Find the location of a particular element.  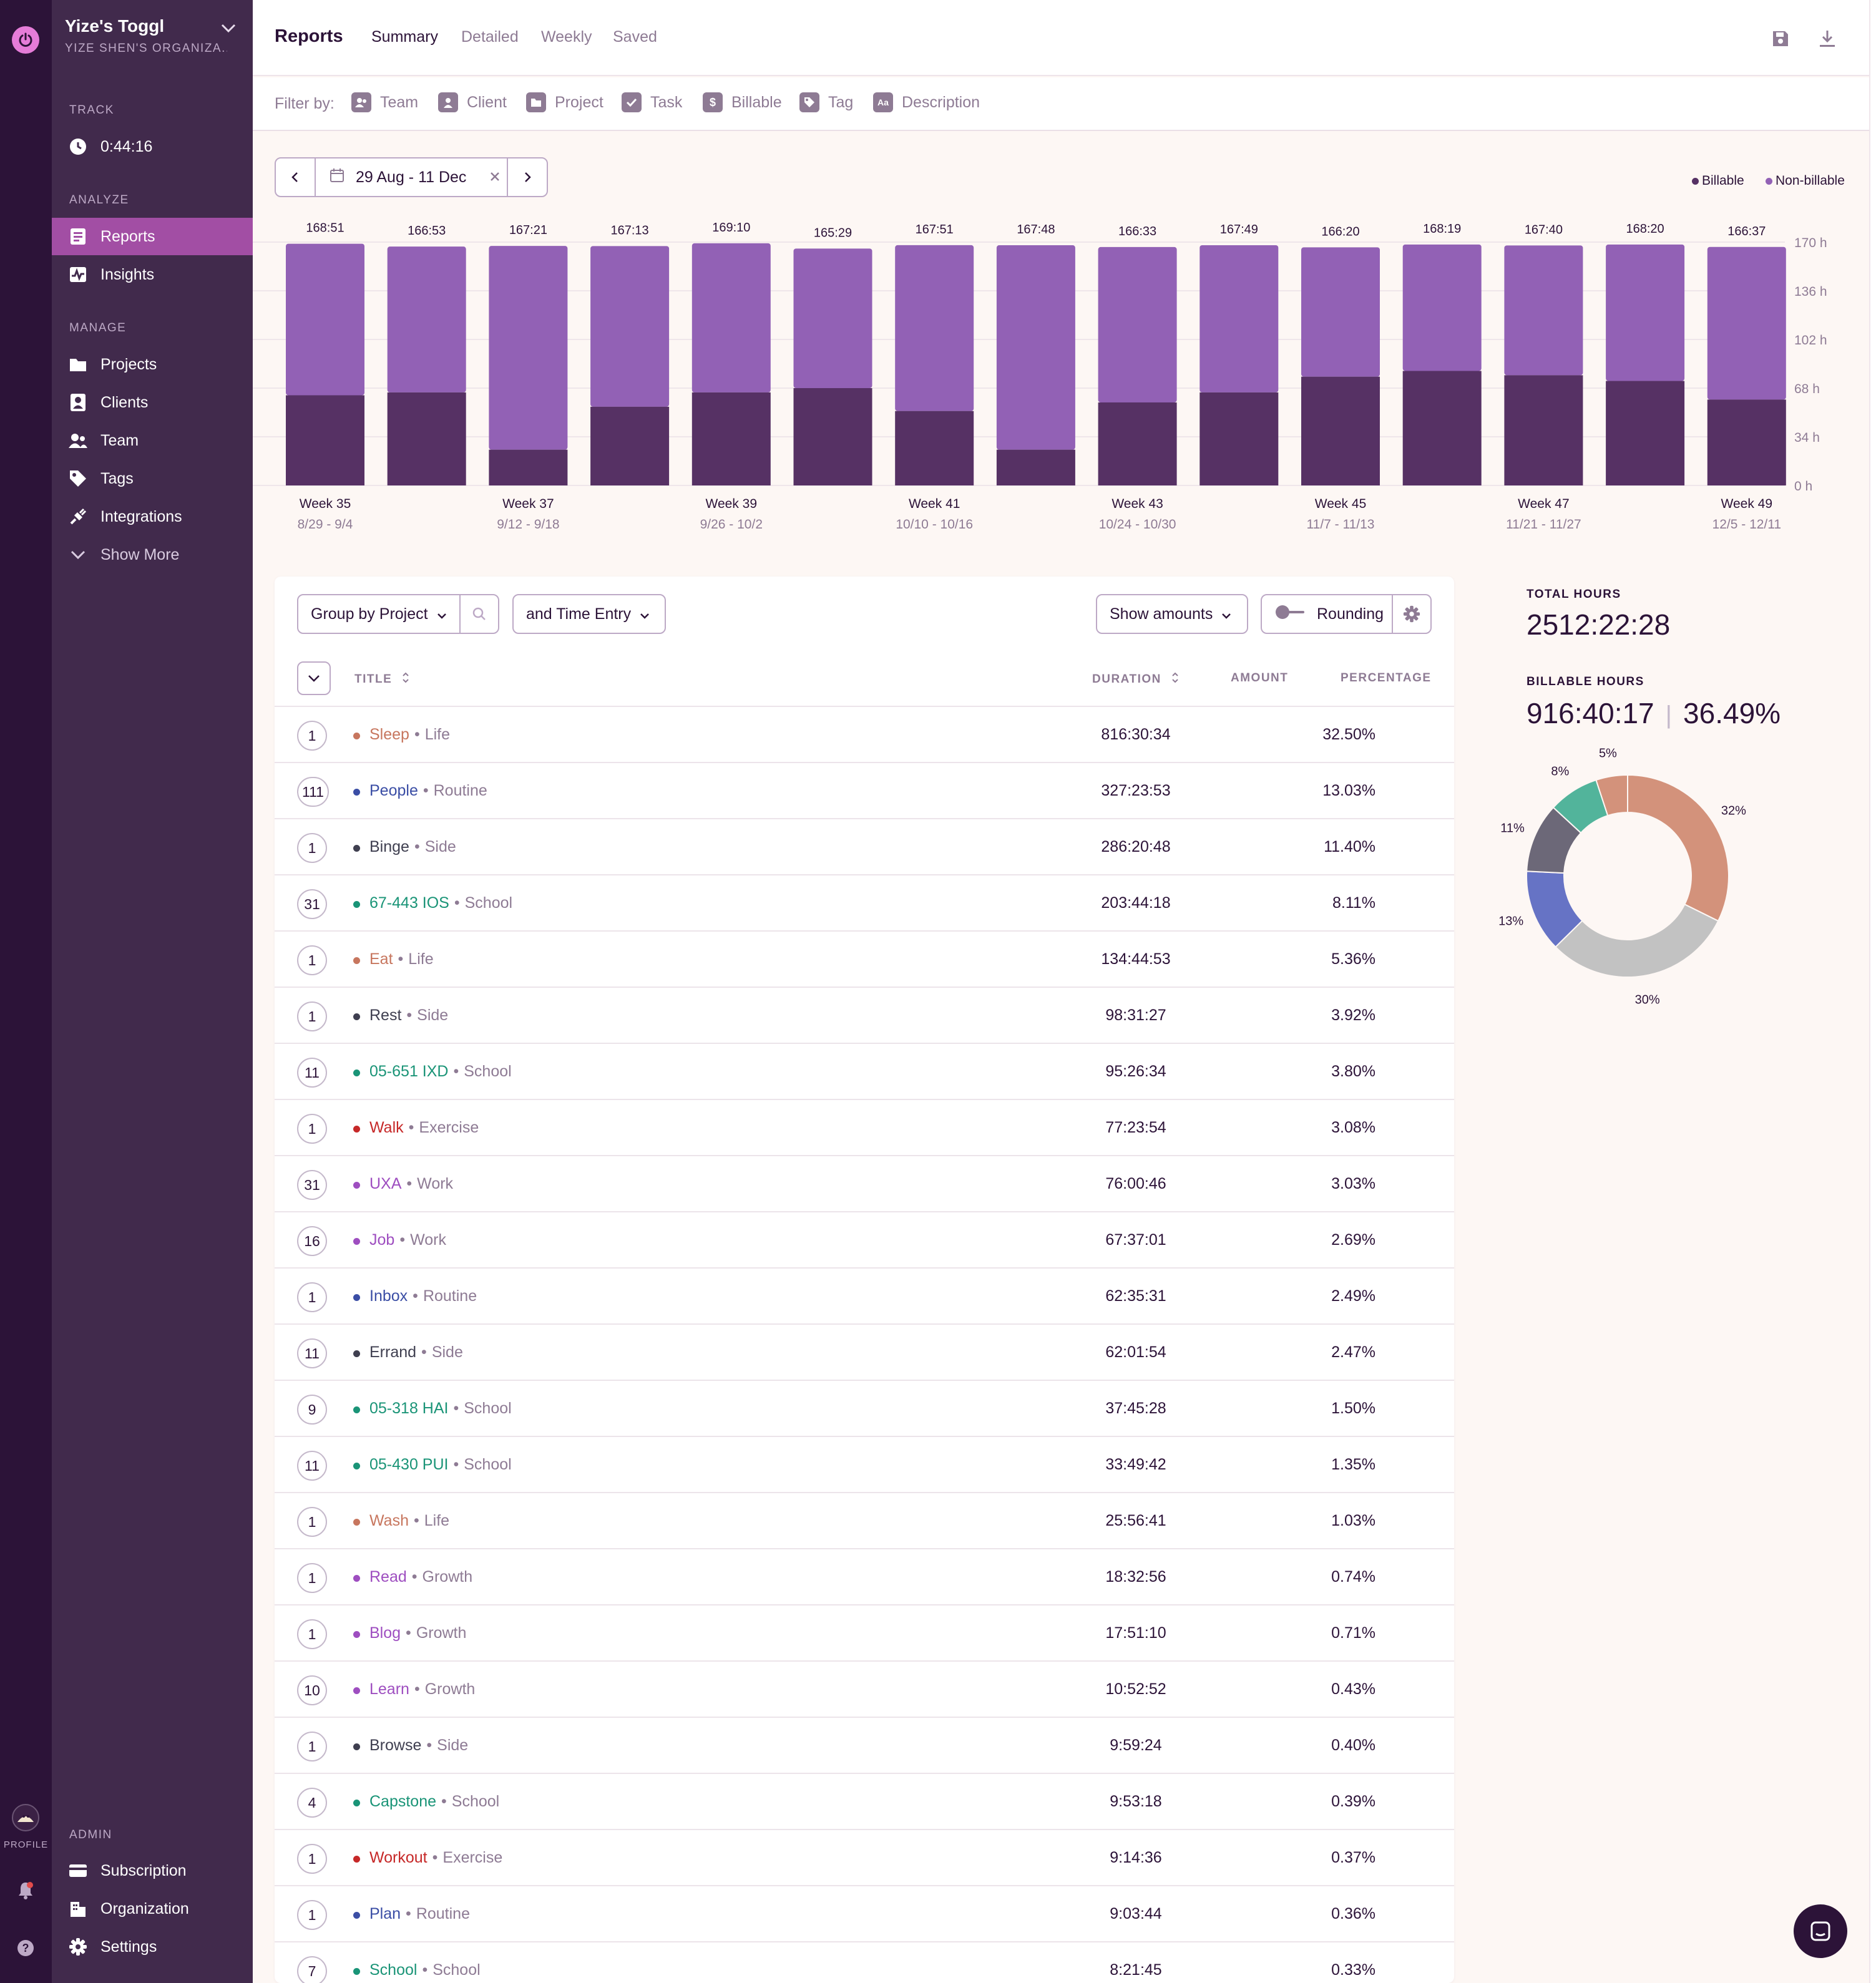

table-row: 1 Blog • Growth 17:51:10 0.71% is located at coordinates (864, 1632).